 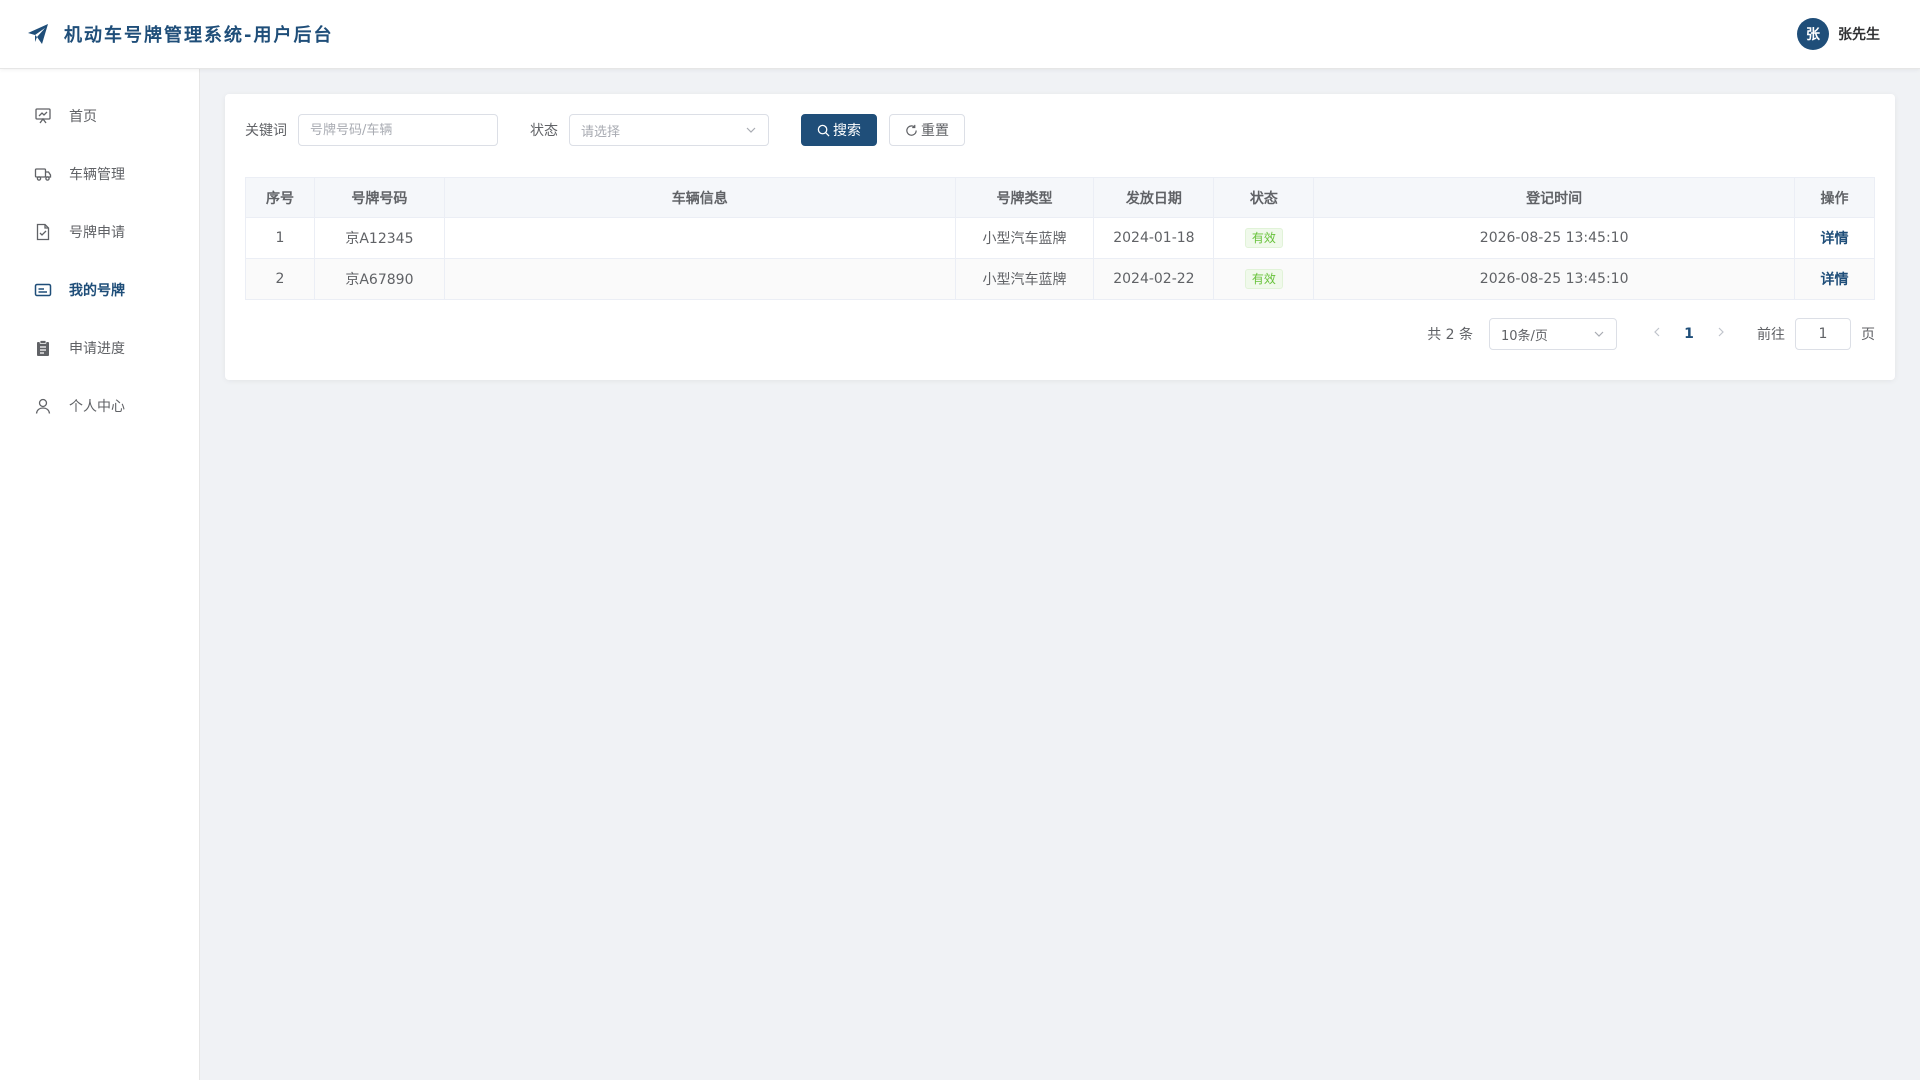 What do you see at coordinates (398, 130) in the screenshot?
I see `keyword-input` at bounding box center [398, 130].